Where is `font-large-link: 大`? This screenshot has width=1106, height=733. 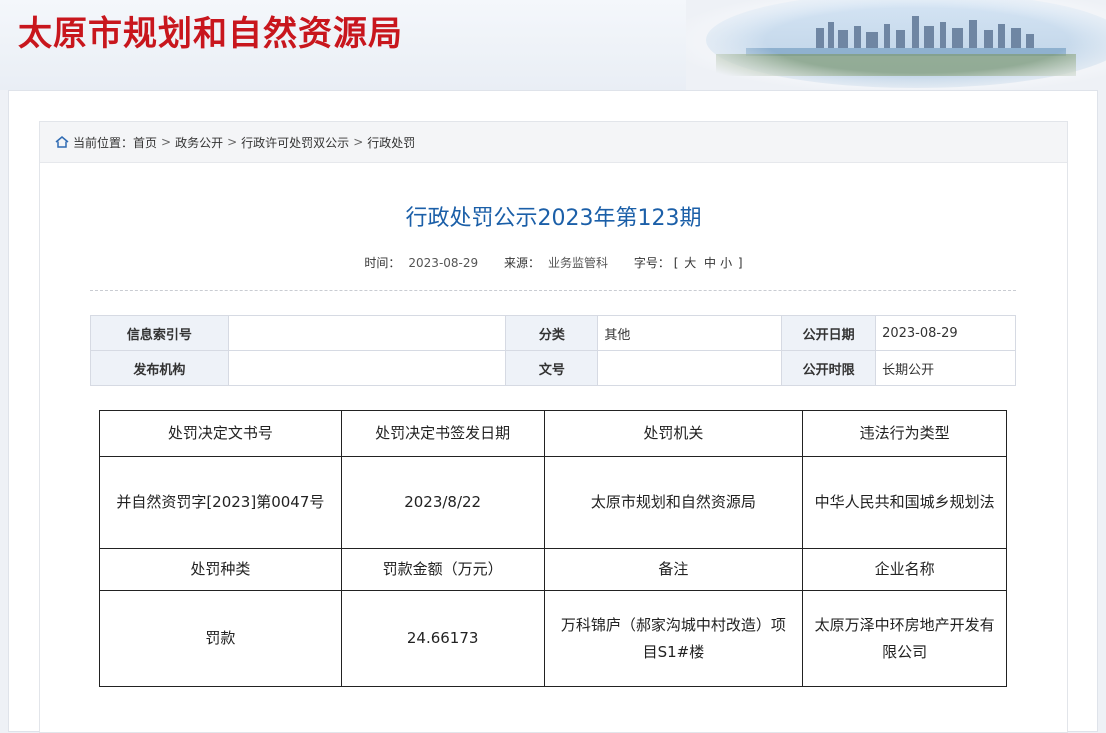 font-large-link: 大 is located at coordinates (690, 263).